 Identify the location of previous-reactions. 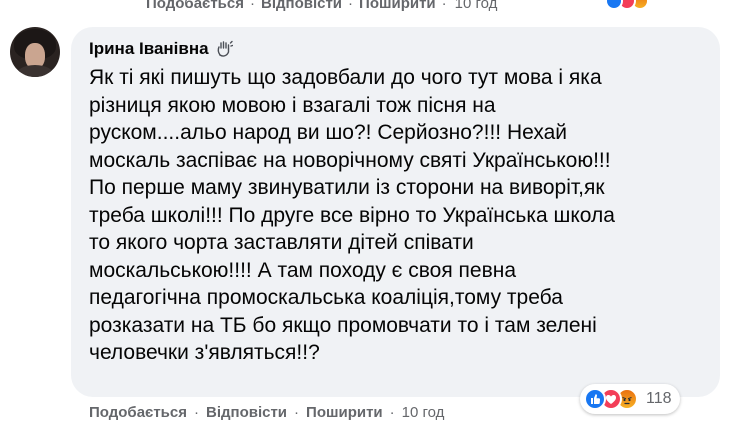
(627, 6).